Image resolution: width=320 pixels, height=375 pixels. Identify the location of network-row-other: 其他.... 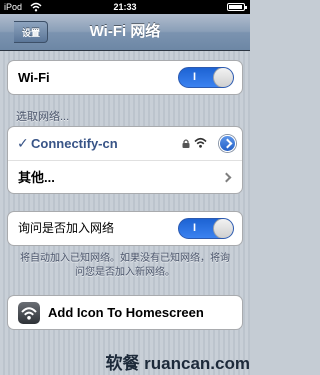
(125, 176).